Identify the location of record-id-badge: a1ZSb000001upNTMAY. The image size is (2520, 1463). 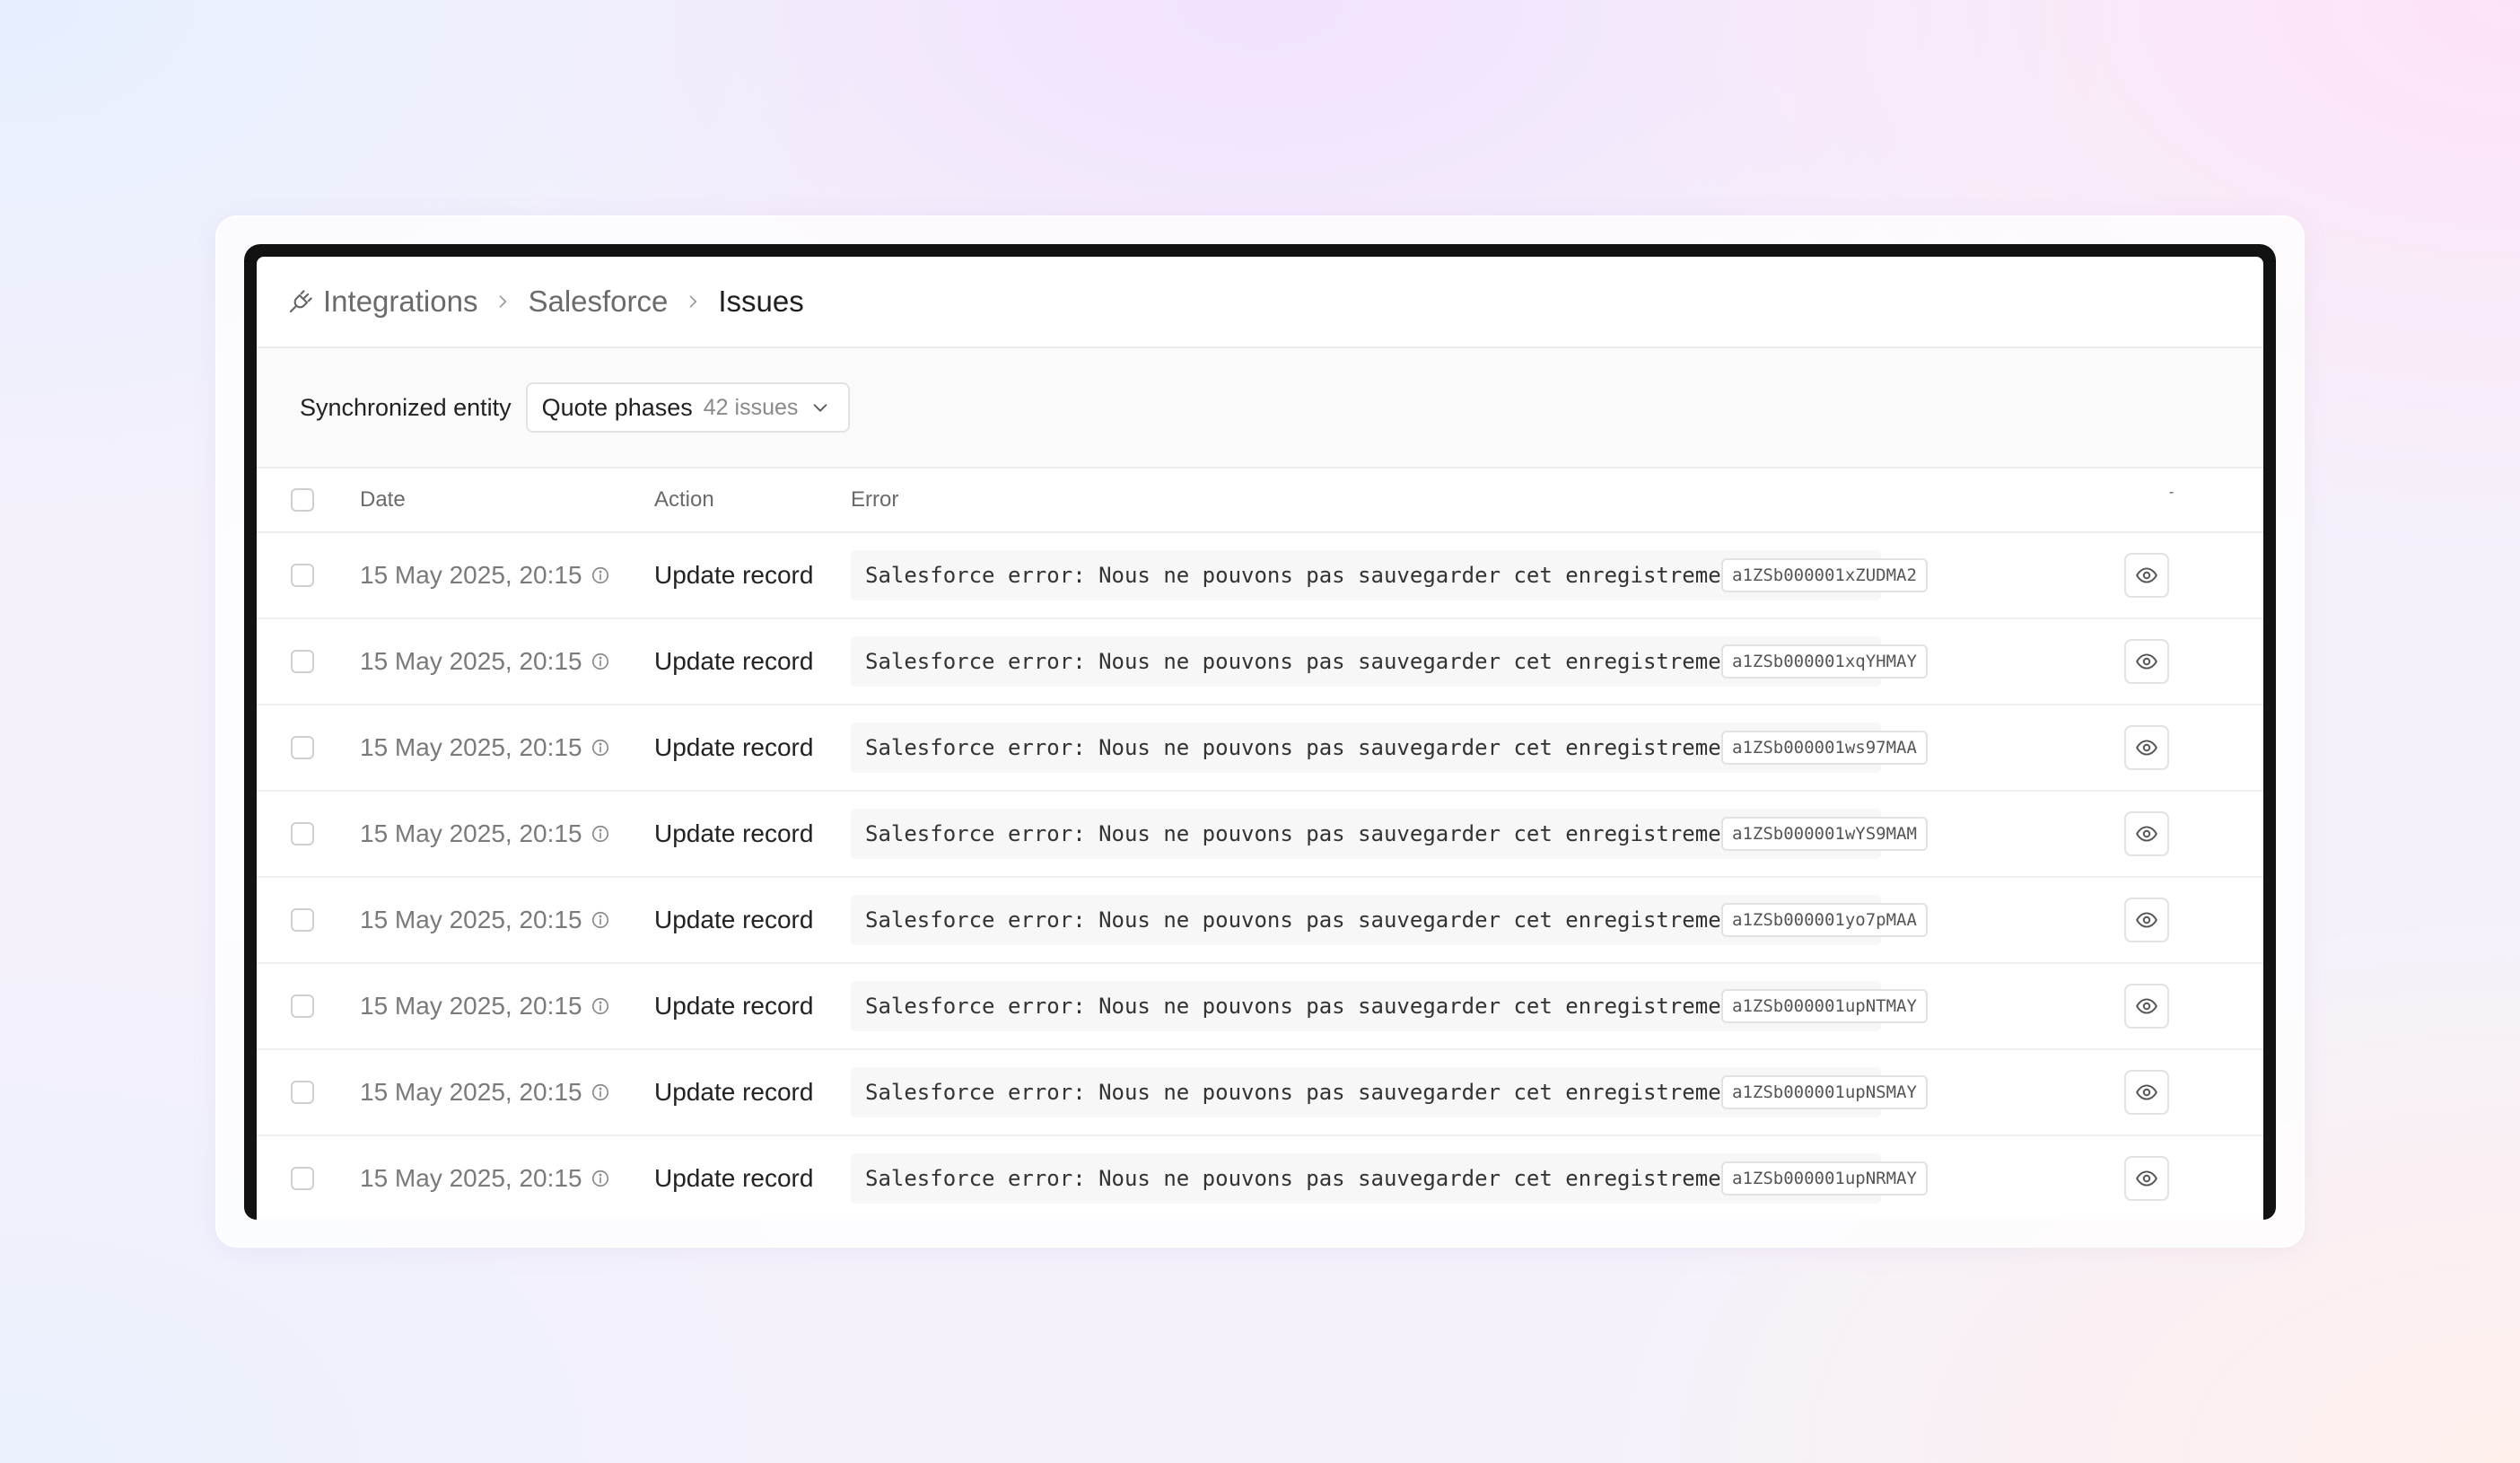
(1824, 1006).